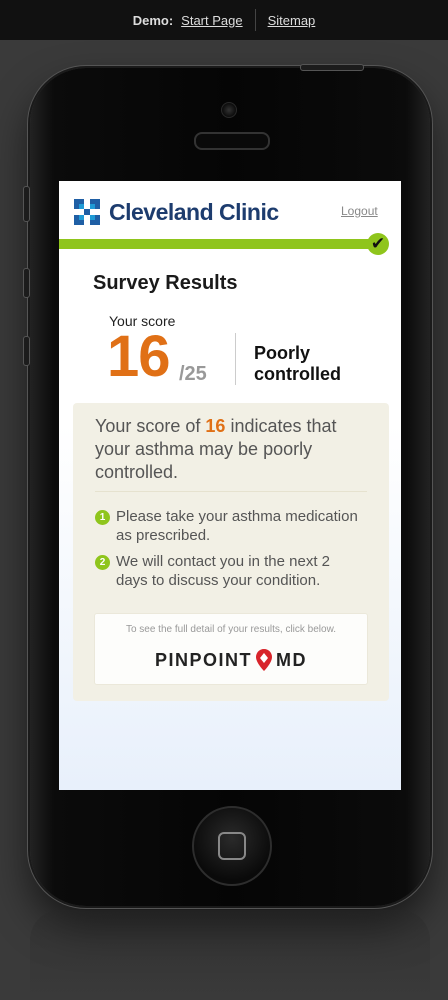 This screenshot has width=448, height=1000. I want to click on map-pin-icon, so click(264, 660).